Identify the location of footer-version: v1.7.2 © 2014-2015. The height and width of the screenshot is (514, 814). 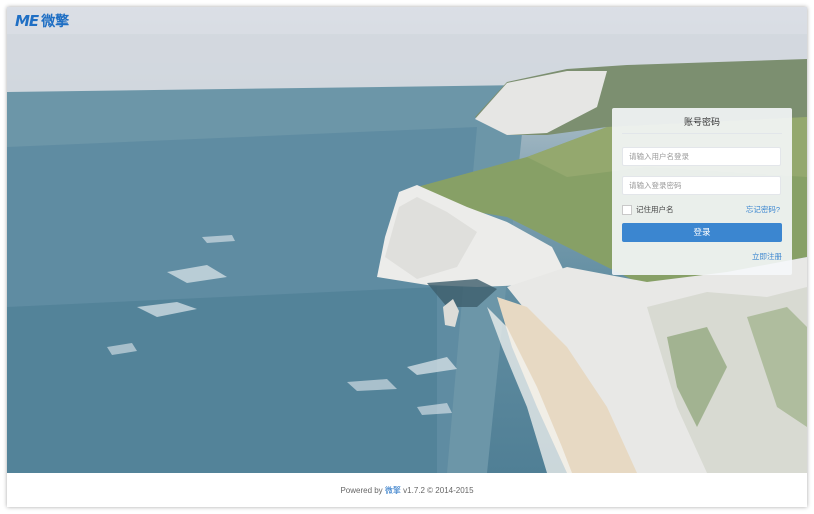
(438, 490).